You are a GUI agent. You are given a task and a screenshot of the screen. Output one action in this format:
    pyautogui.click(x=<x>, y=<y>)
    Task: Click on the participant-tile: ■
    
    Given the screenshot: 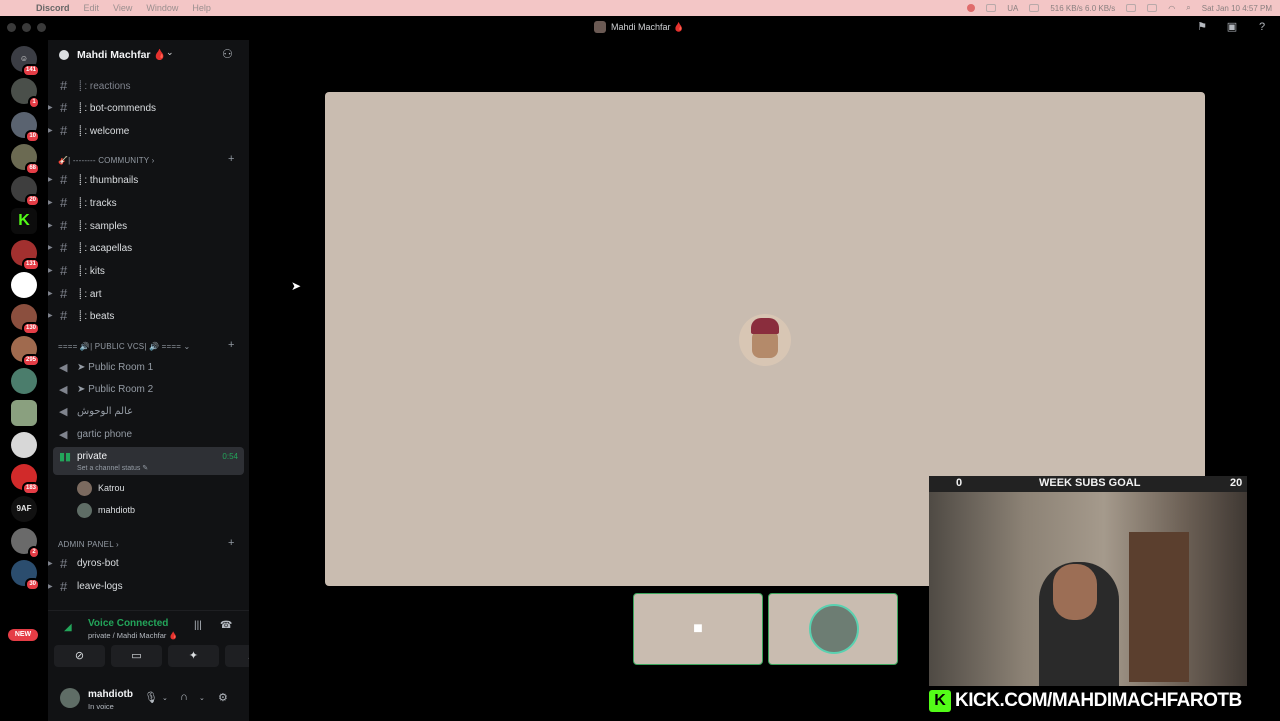 What is the action you would take?
    pyautogui.click(x=698, y=629)
    